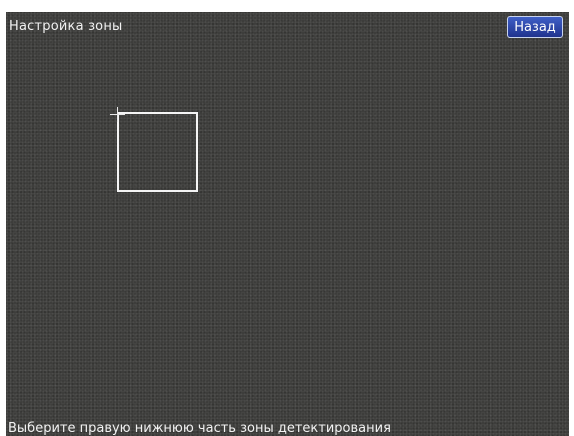 Image resolution: width=574 pixels, height=436 pixels. What do you see at coordinates (66, 26) in the screenshot?
I see `page-title: Настройка зоны` at bounding box center [66, 26].